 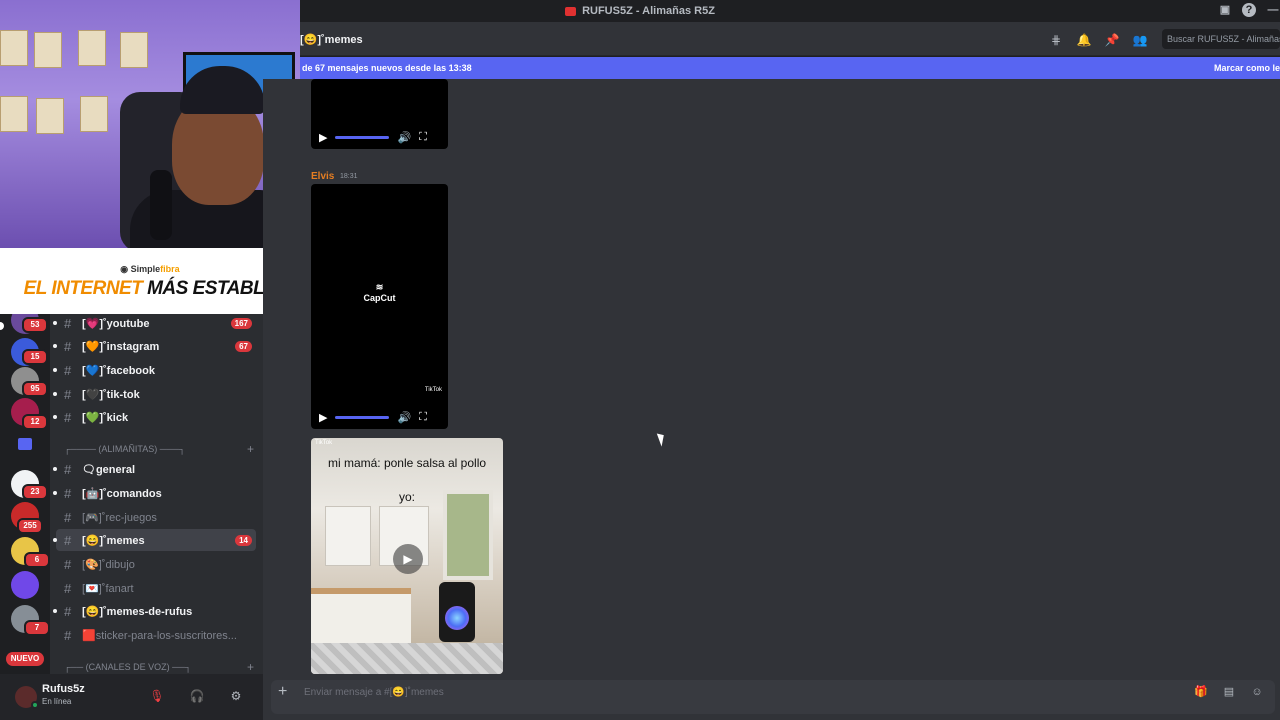 I want to click on app-logo-icon, so click(x=571, y=11).